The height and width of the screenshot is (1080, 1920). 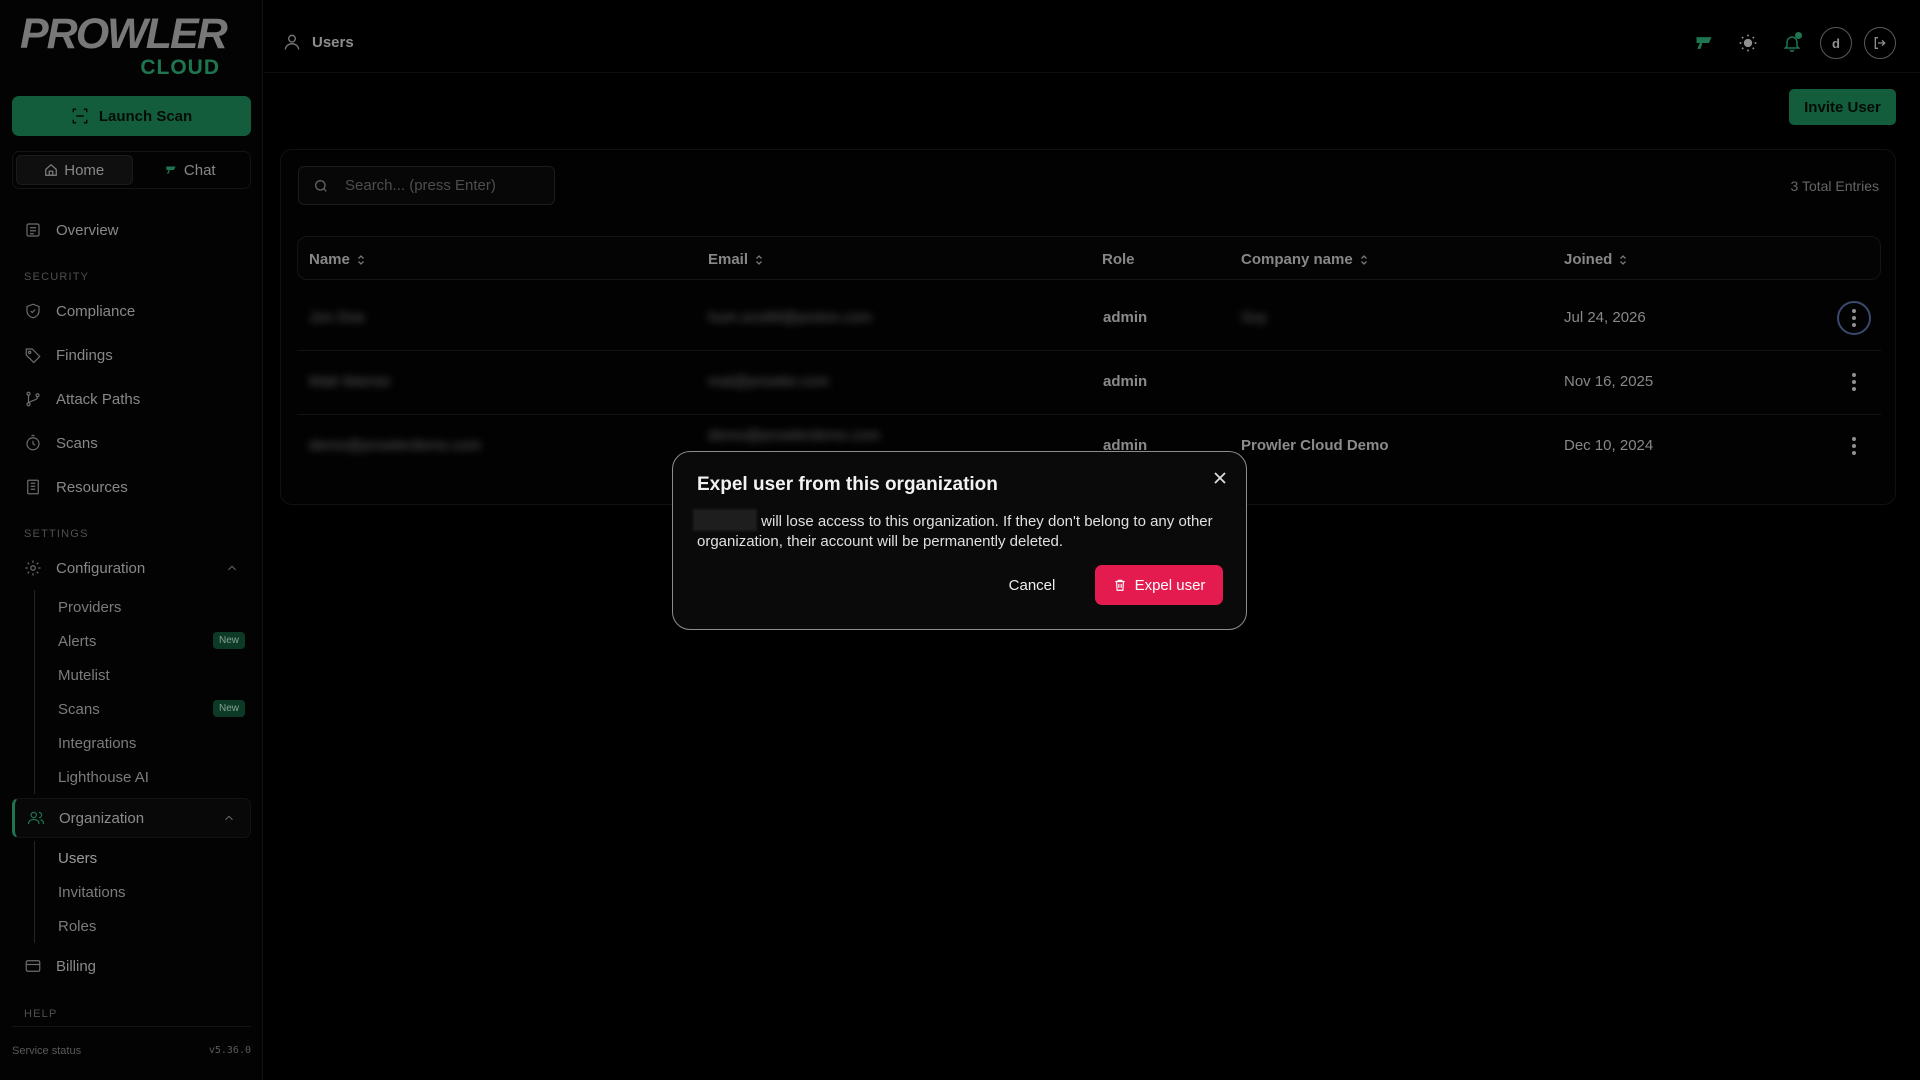 What do you see at coordinates (1032, 585) in the screenshot?
I see `cancel-button: Cancel` at bounding box center [1032, 585].